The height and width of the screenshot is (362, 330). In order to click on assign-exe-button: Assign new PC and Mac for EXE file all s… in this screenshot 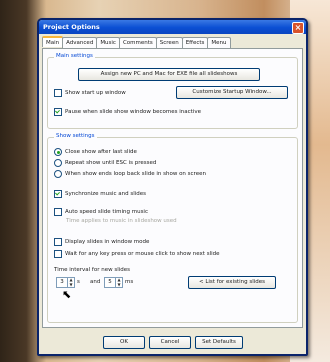, I will do `click(169, 74)`.